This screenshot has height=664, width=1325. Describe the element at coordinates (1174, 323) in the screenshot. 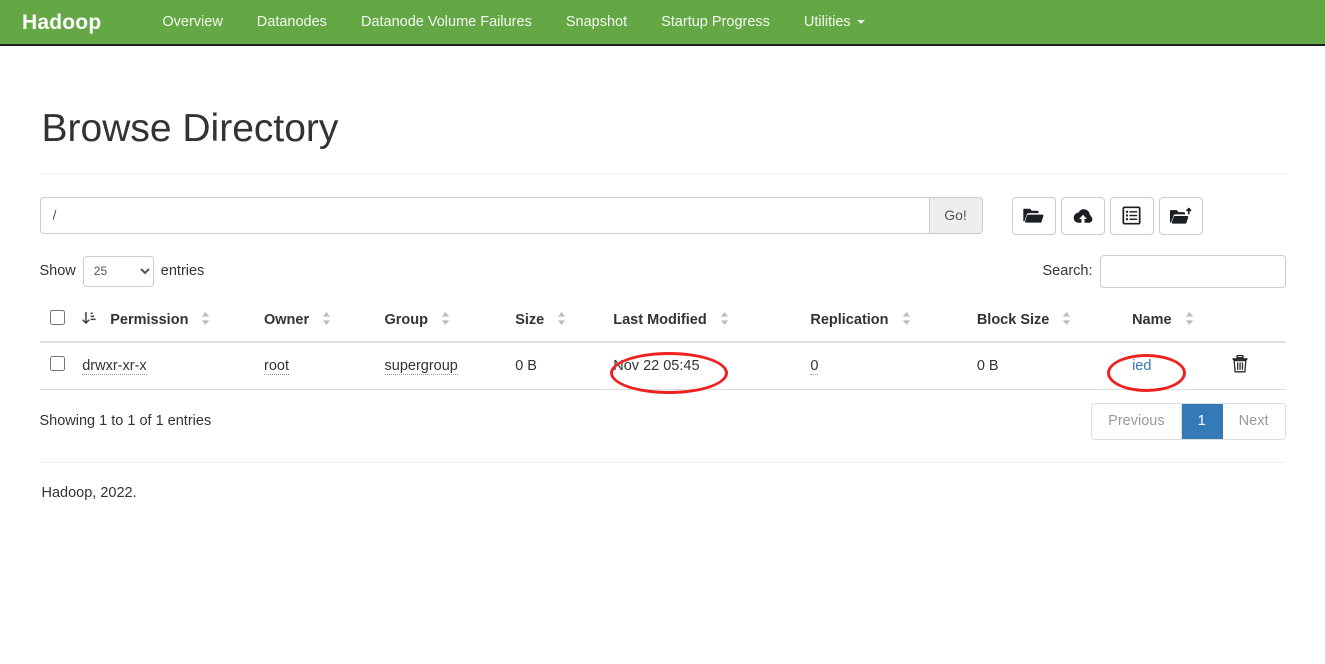

I see `header-name: Name` at that location.